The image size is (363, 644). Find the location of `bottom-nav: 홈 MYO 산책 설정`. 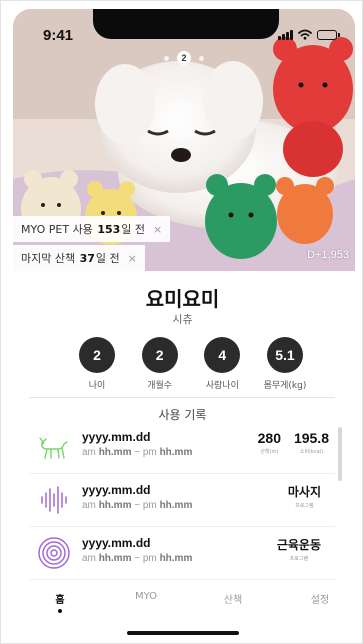

bottom-nav: 홈 MYO 산책 설정 is located at coordinates (181, 604).